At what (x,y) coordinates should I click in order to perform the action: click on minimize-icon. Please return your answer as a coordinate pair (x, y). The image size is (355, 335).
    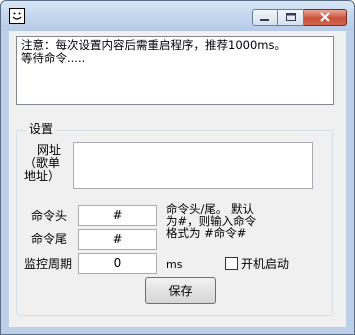
    Looking at the image, I should click on (265, 18).